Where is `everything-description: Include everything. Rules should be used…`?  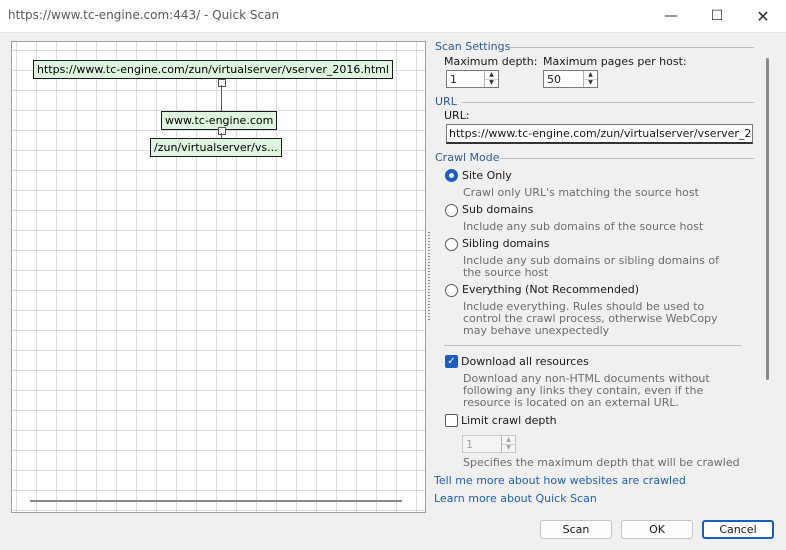 everything-description: Include everything. Rules should be used… is located at coordinates (590, 318).